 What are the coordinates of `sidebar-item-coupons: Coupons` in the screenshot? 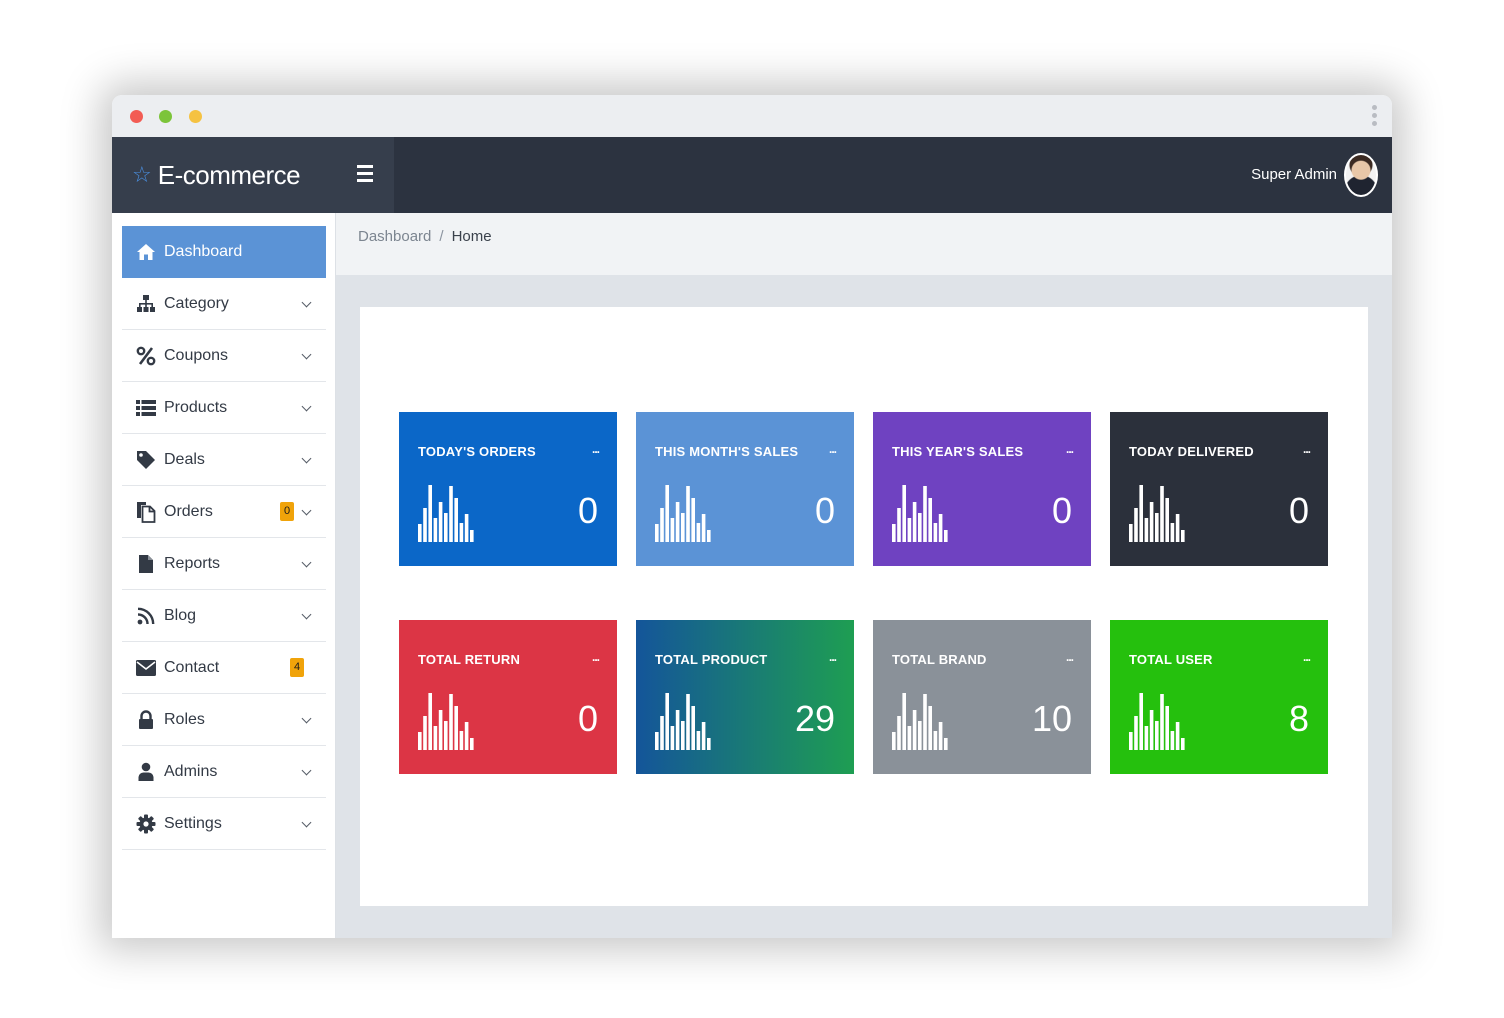 It's located at (224, 356).